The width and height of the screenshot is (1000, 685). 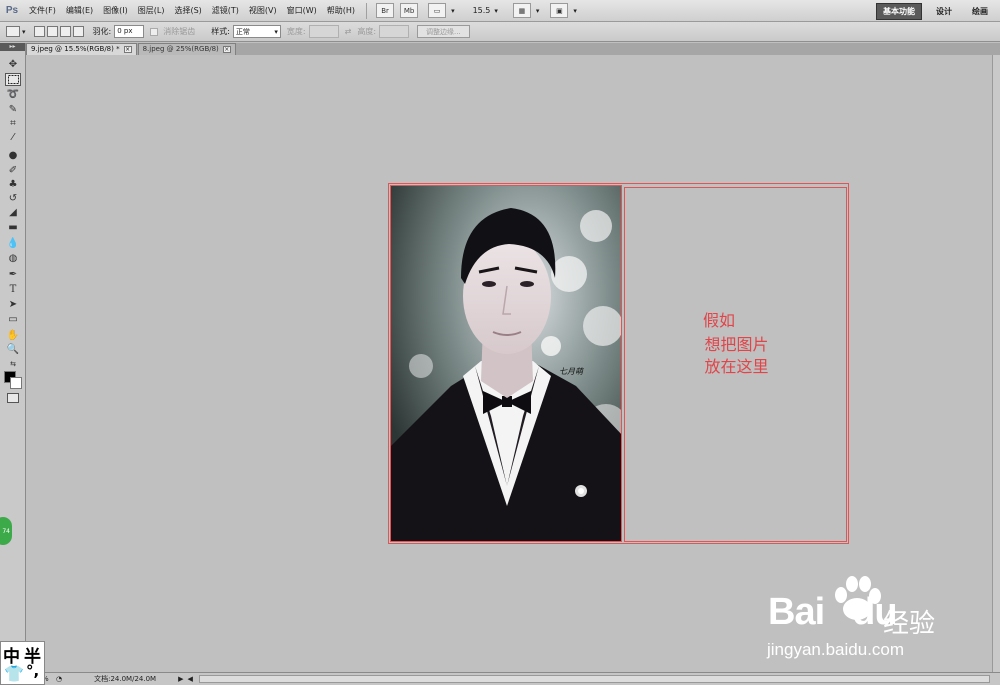 I want to click on style-select: 正常 ▾, so click(x=256, y=31).